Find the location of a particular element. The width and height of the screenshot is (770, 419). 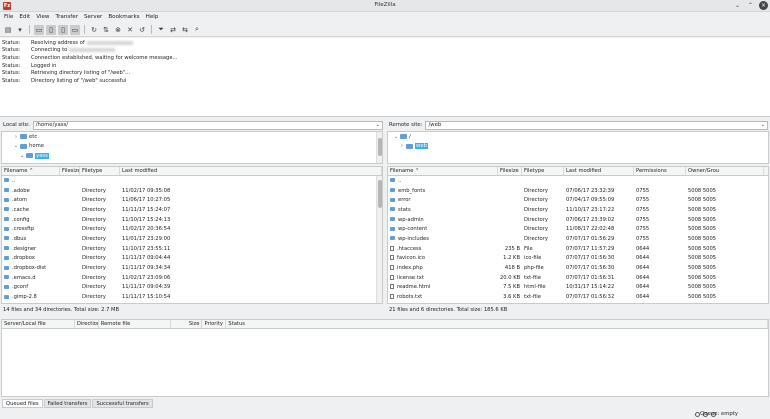

minimize-icon: ⌄ is located at coordinates (737, 5).